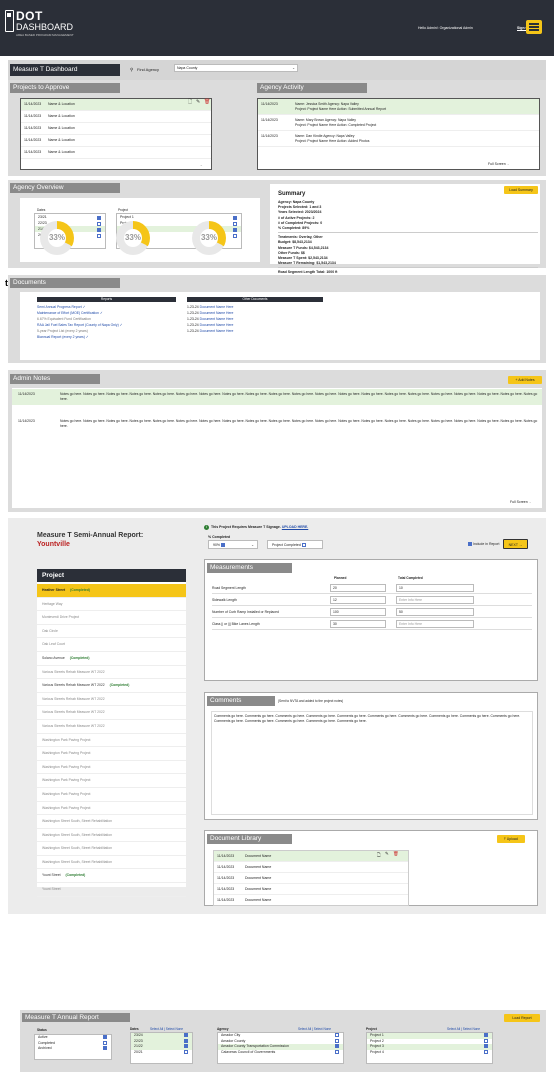 Image resolution: width=554 pixels, height=1076 pixels. I want to click on agency-option: Calaveras Council of Governments, so click(280, 1053).